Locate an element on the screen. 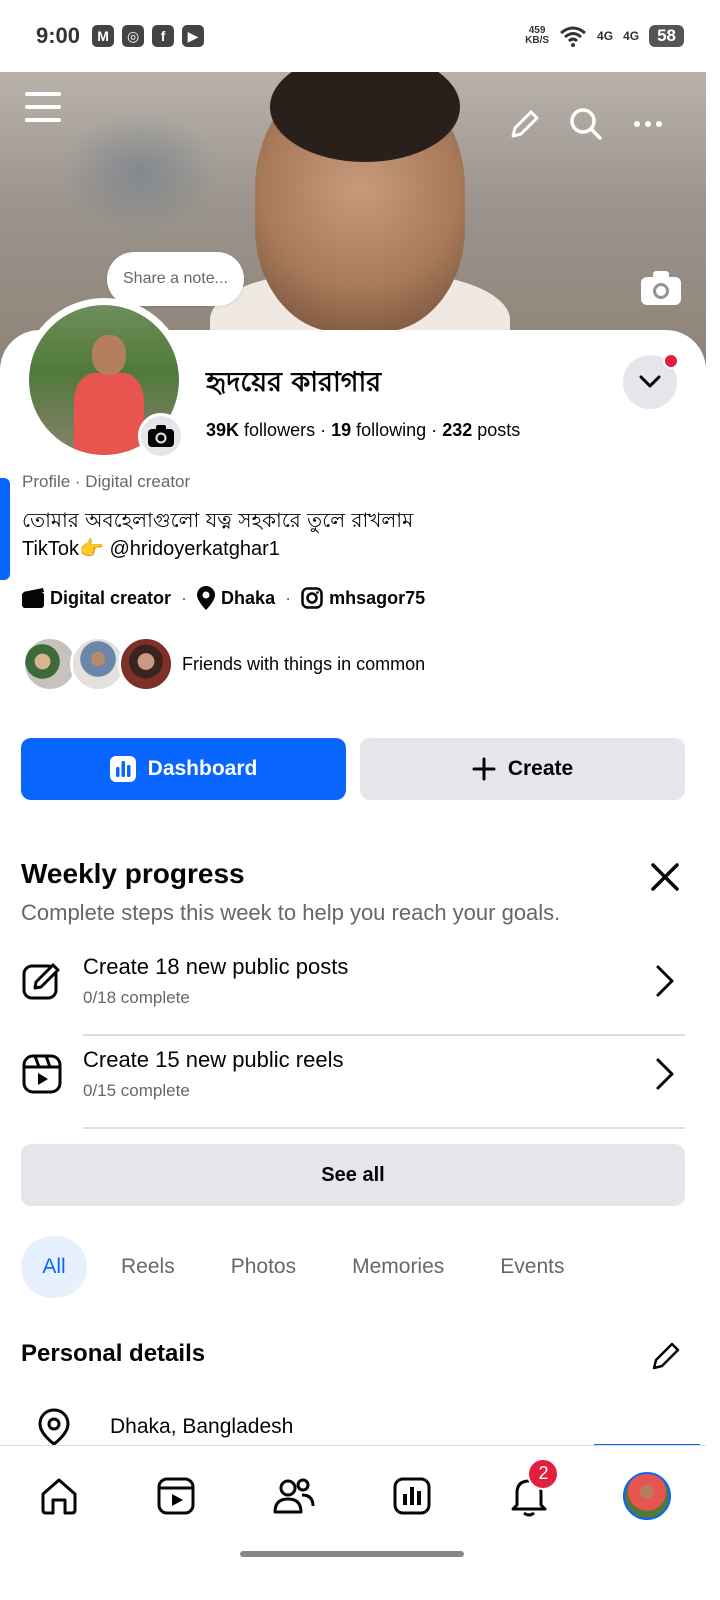  nav-dashboard is located at coordinates (412, 1496).